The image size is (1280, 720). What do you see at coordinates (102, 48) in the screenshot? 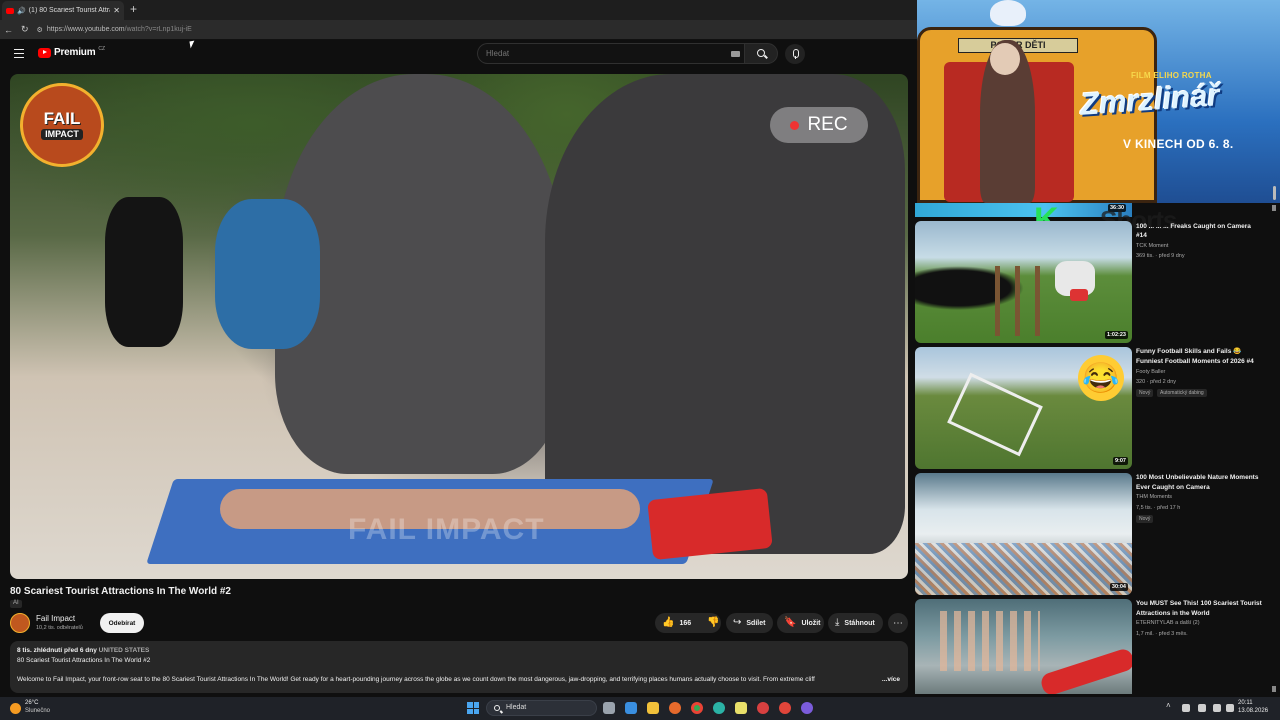
I see `logo-region: CZ` at bounding box center [102, 48].